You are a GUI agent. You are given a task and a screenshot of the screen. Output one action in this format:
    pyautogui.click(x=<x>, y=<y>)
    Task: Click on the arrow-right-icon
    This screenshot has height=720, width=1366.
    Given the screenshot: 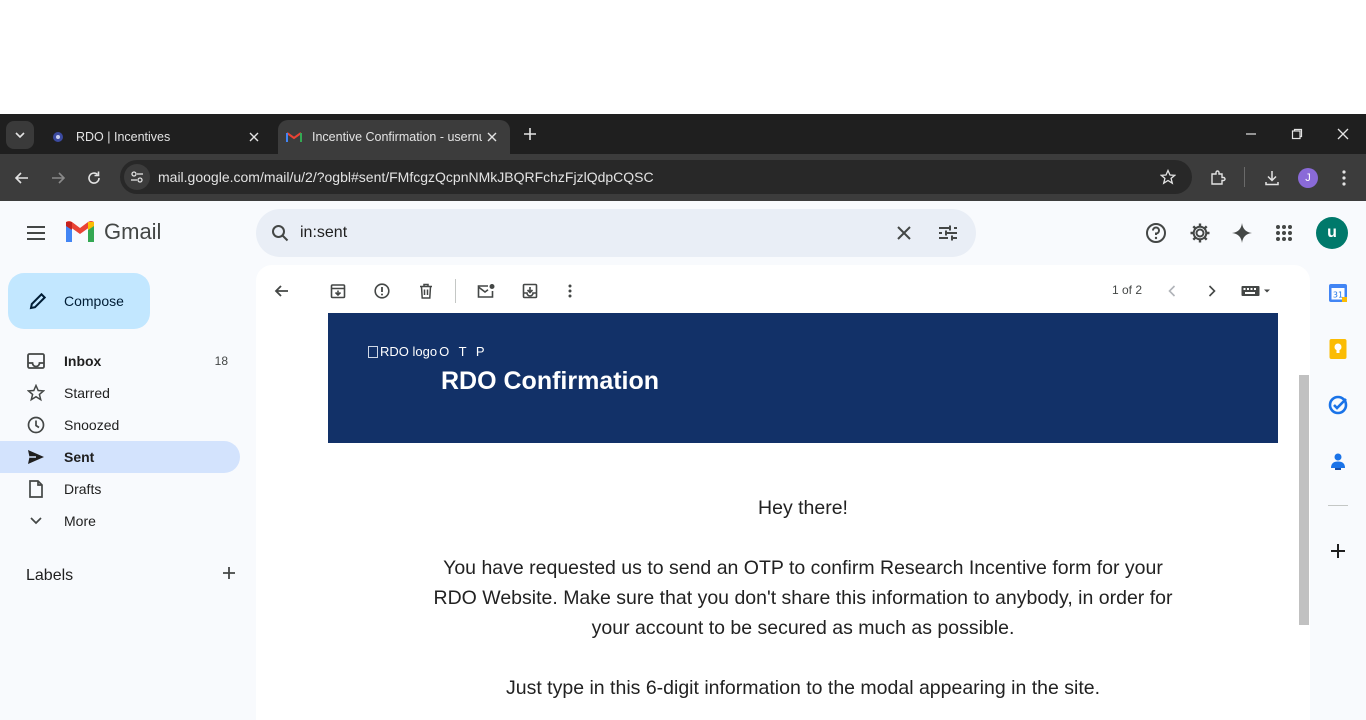 What is the action you would take?
    pyautogui.click(x=59, y=178)
    